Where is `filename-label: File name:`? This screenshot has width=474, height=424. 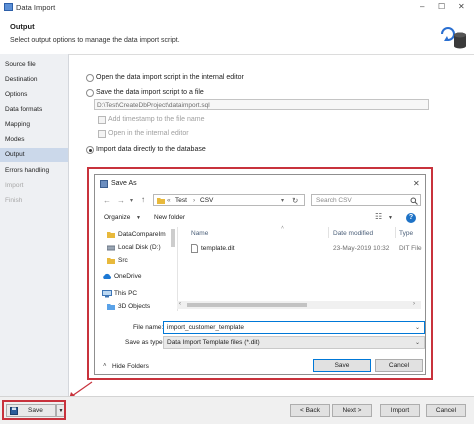
filename-label: File name: is located at coordinates (148, 327).